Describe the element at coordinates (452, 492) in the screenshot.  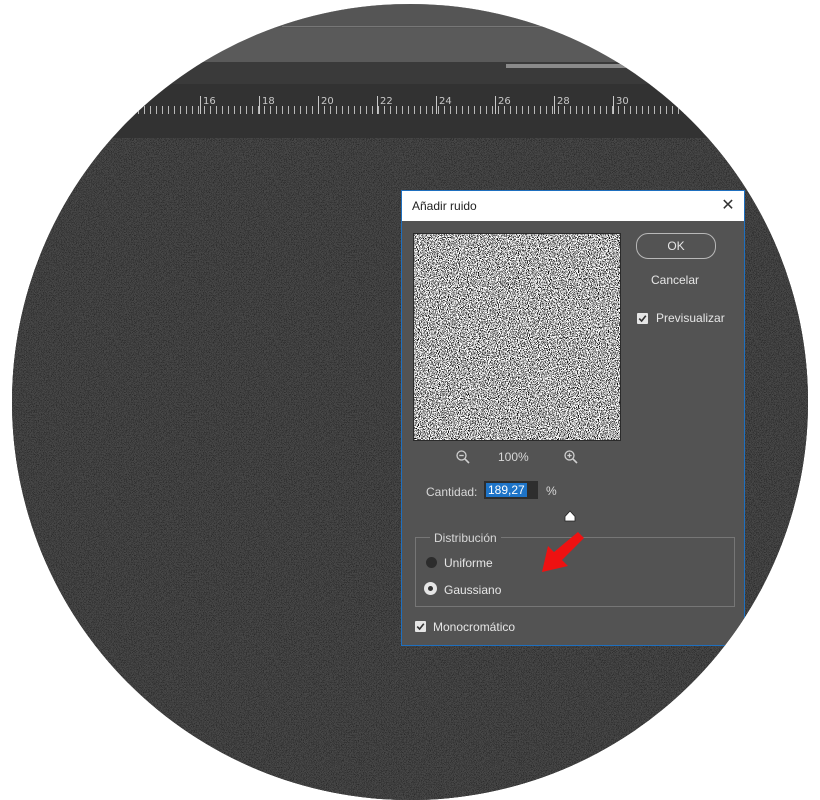
I see `amount-label: Cantidad:` at that location.